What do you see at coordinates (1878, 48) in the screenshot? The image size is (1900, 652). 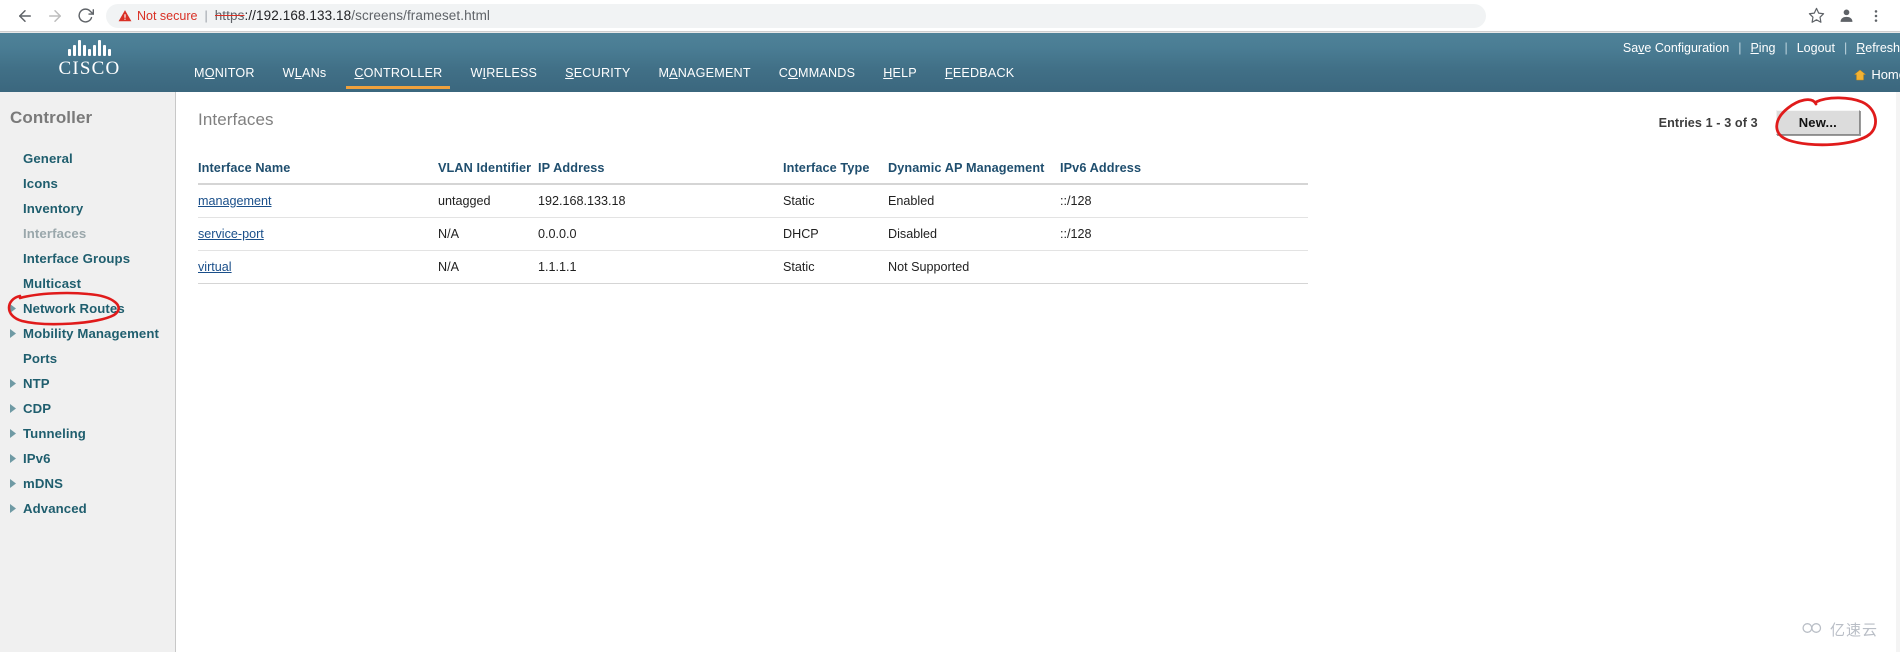 I see `refresh-link: Refresh` at bounding box center [1878, 48].